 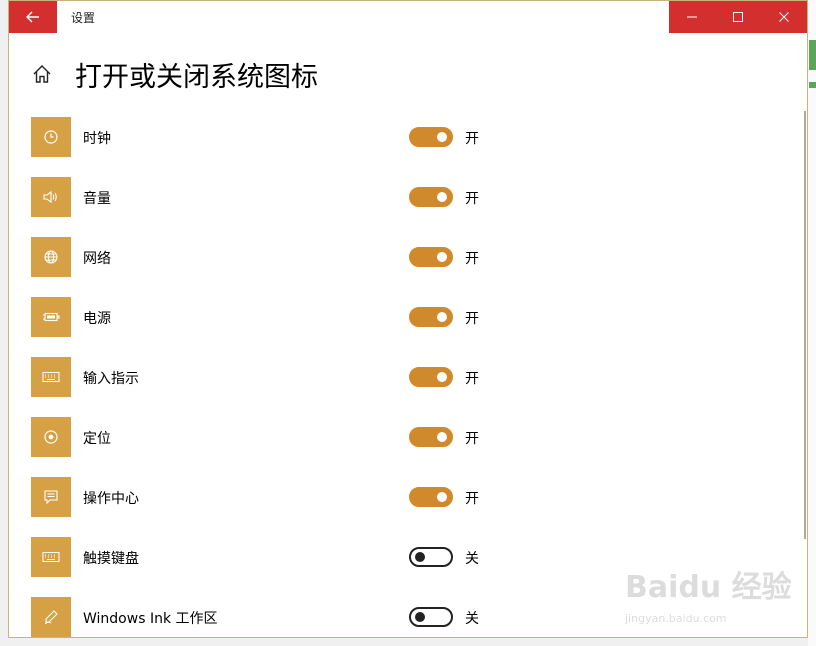 I want to click on close-icon, so click(x=784, y=17).